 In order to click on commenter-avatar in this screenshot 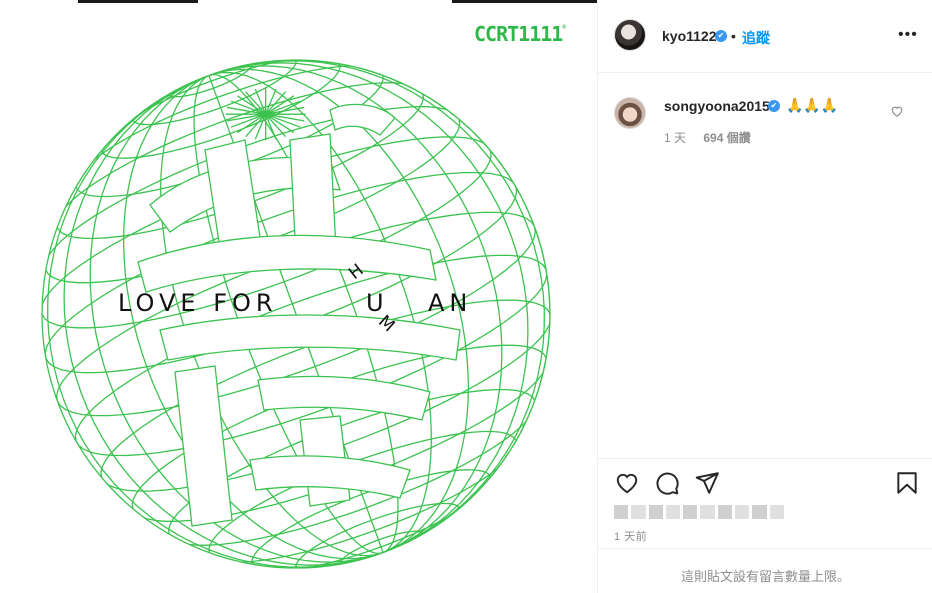, I will do `click(630, 113)`.